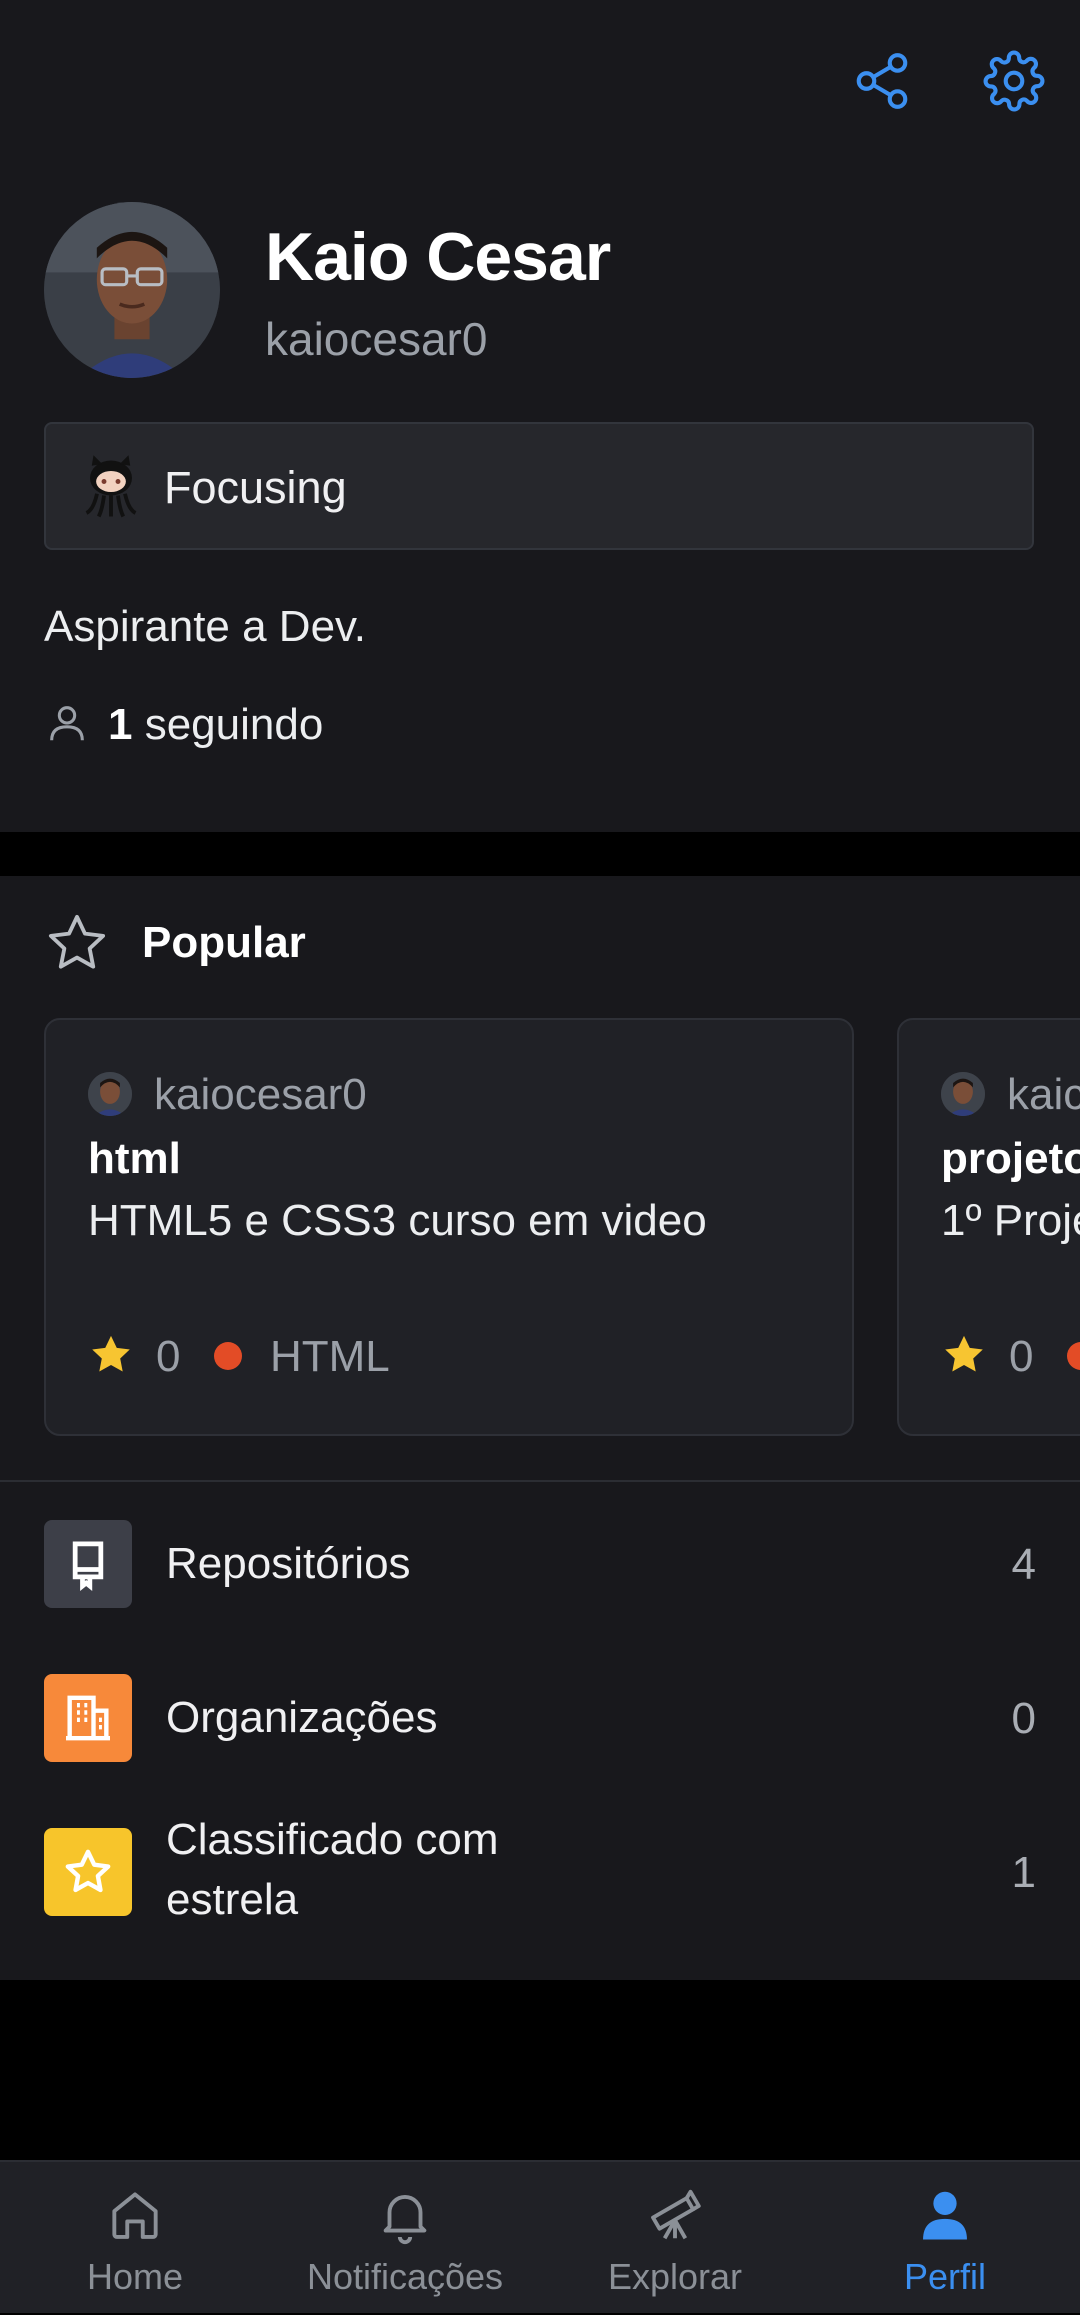 The image size is (1080, 2315). I want to click on profile-login: kaiocesar0, so click(376, 339).